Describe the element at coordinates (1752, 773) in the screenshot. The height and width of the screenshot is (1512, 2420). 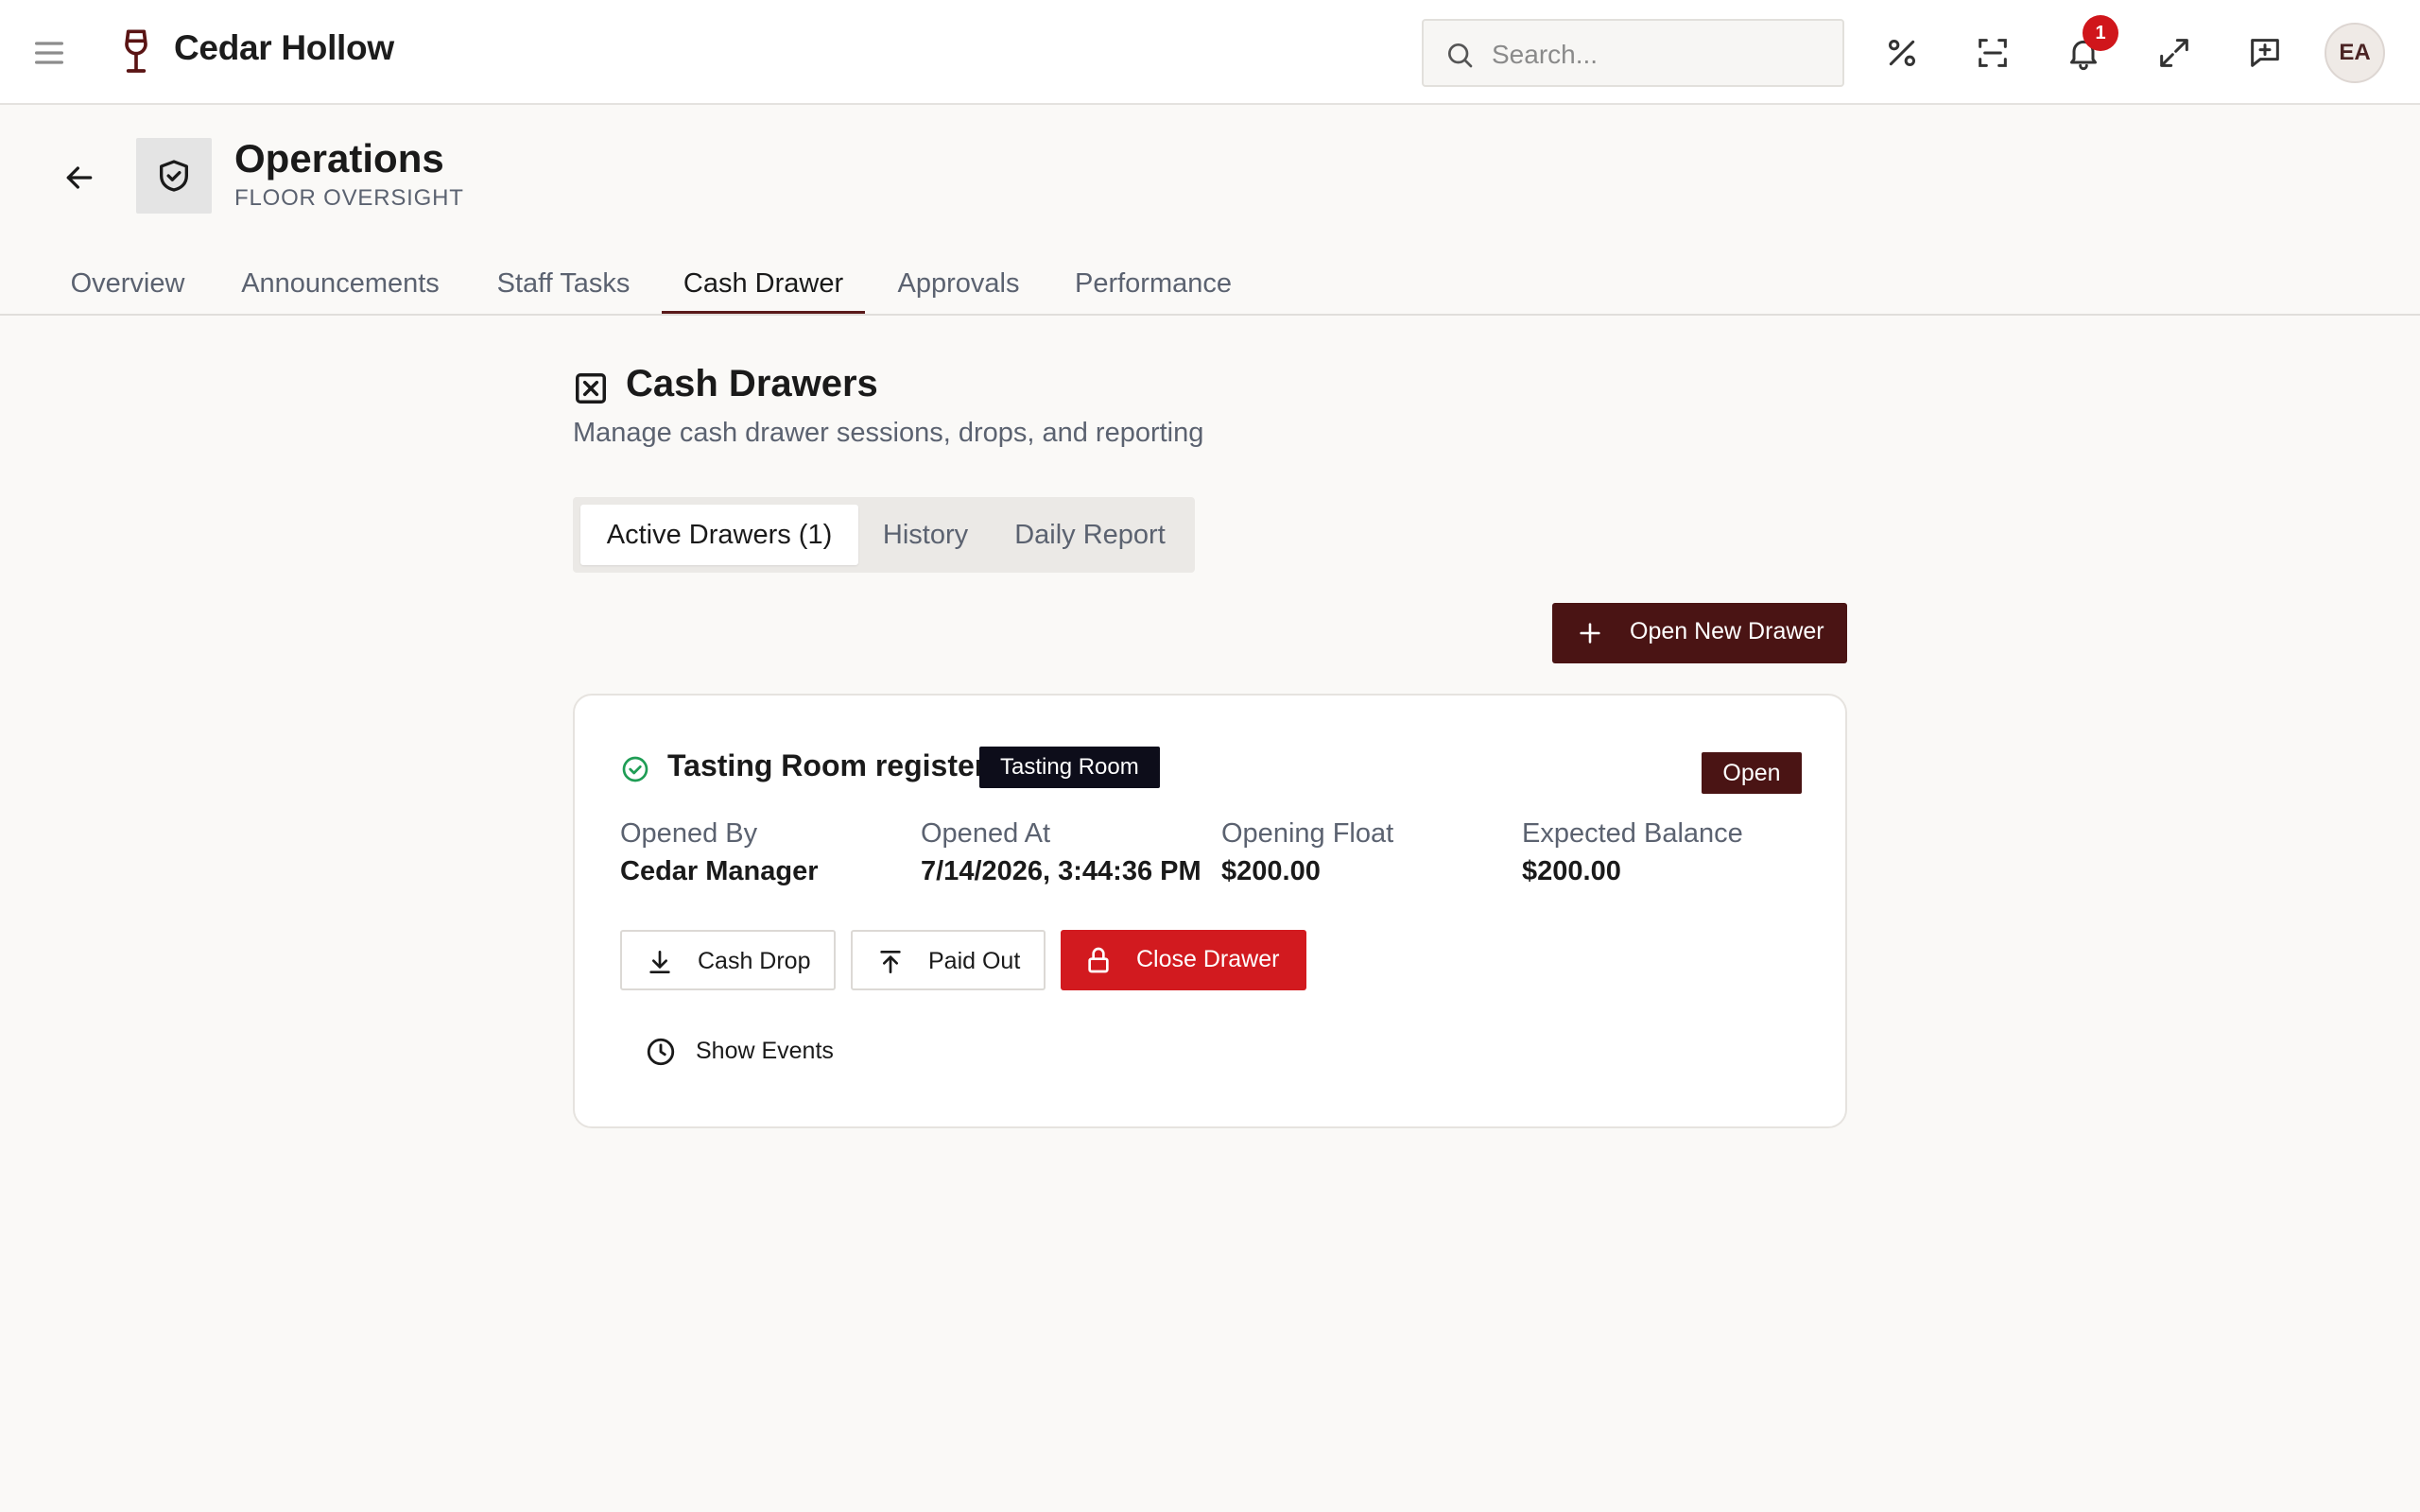
I see `status-badge: Open` at that location.